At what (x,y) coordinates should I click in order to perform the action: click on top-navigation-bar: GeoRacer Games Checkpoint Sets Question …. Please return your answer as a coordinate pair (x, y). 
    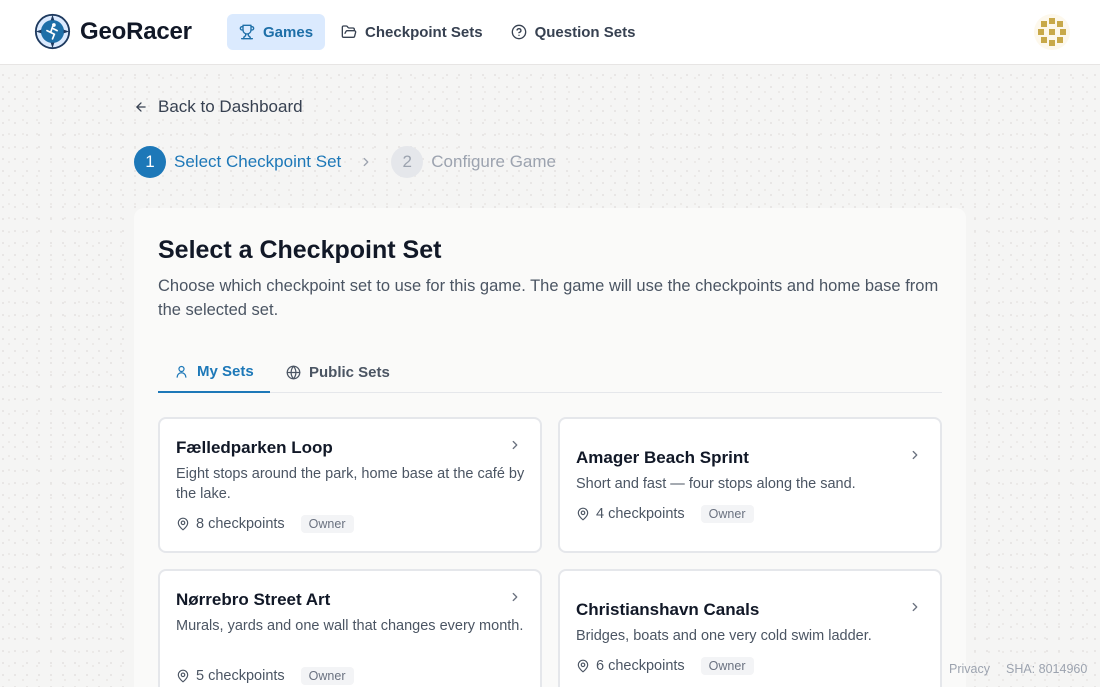
    Looking at the image, I should click on (550, 32).